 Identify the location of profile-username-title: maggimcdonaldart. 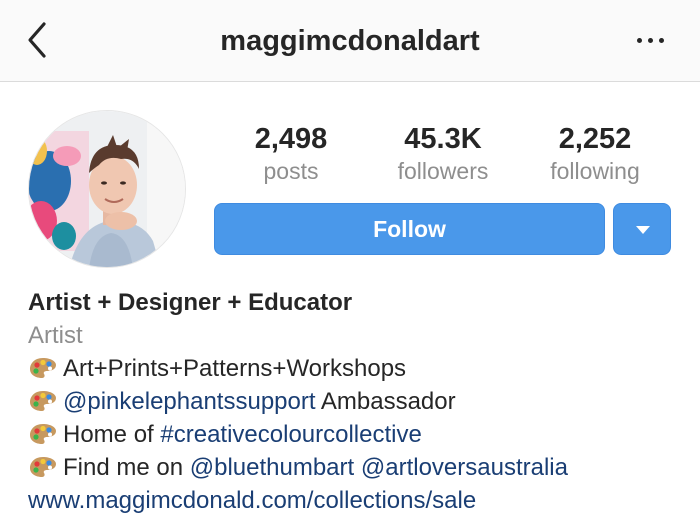
(350, 41).